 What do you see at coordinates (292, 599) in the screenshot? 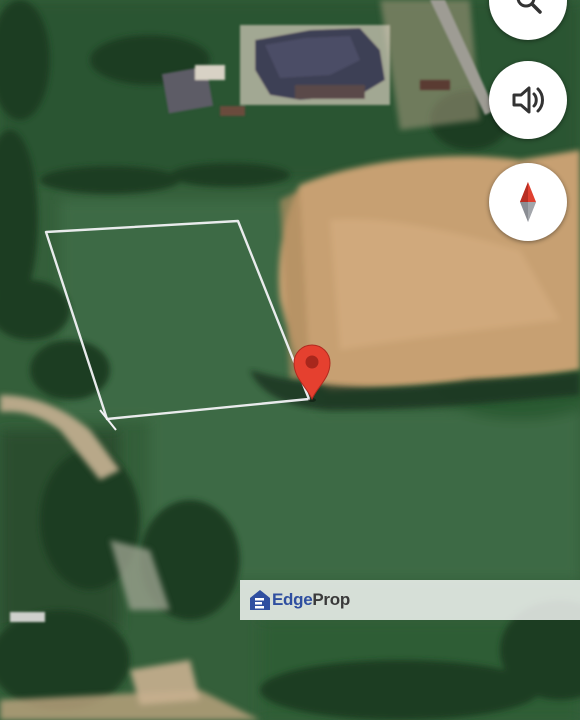
I see `brand-part-1: Edge` at bounding box center [292, 599].